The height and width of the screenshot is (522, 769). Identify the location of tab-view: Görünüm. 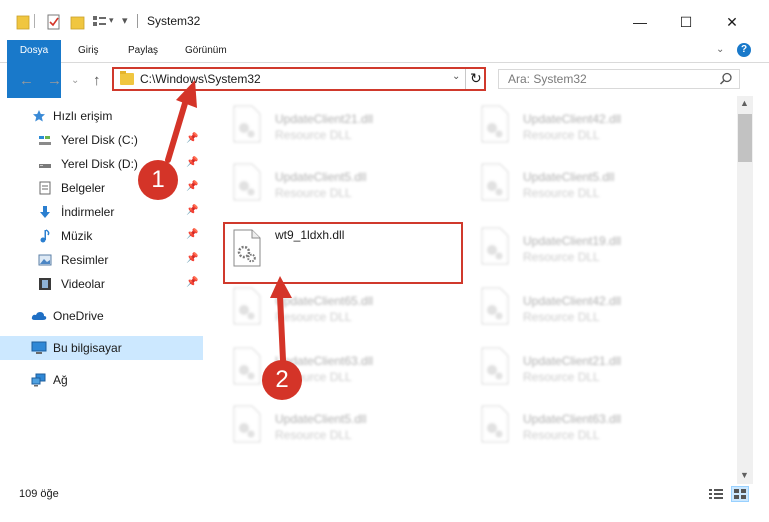
(206, 51).